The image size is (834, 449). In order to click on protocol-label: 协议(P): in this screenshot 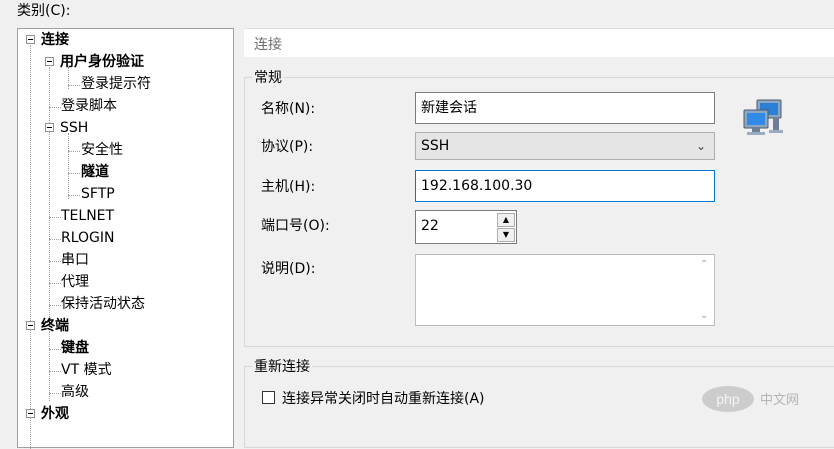, I will do `click(287, 147)`.